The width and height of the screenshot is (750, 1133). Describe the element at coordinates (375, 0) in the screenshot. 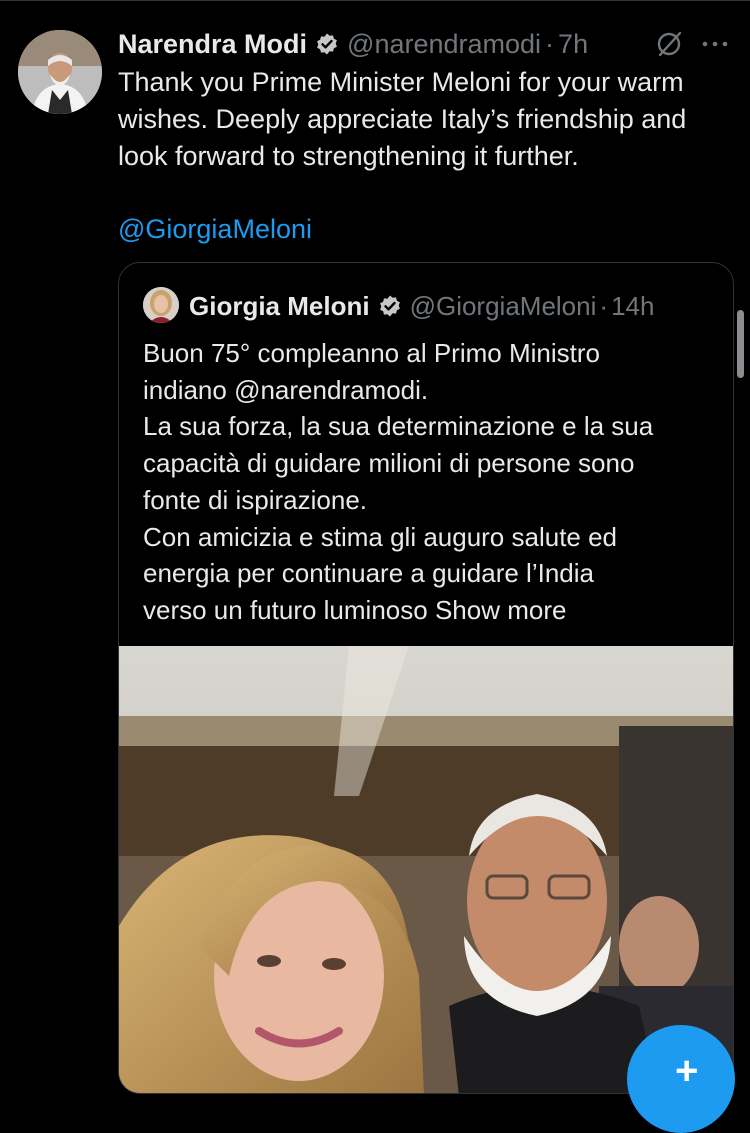

I see `top-divider` at that location.